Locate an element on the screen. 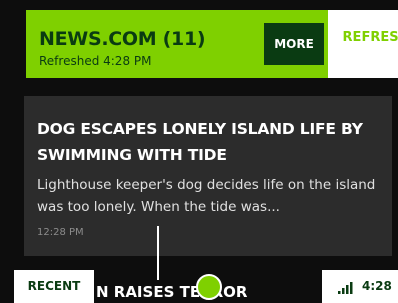  status-bar: 4:28 is located at coordinates (360, 286).